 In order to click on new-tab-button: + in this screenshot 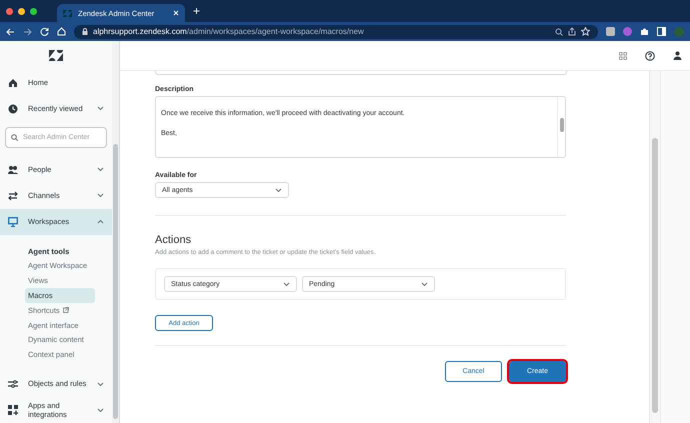, I will do `click(196, 11)`.